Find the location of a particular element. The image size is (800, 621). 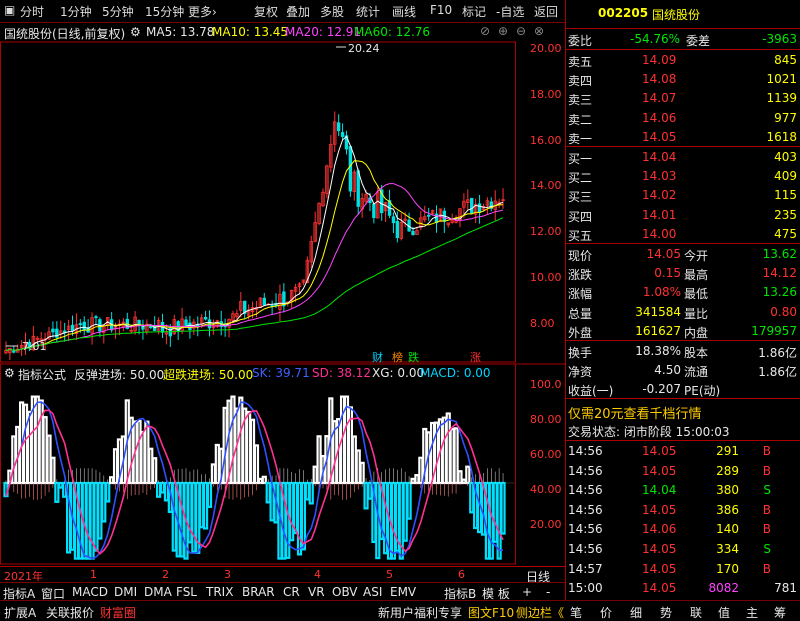

toolbar-fenshi: 分时 is located at coordinates (32, 11).